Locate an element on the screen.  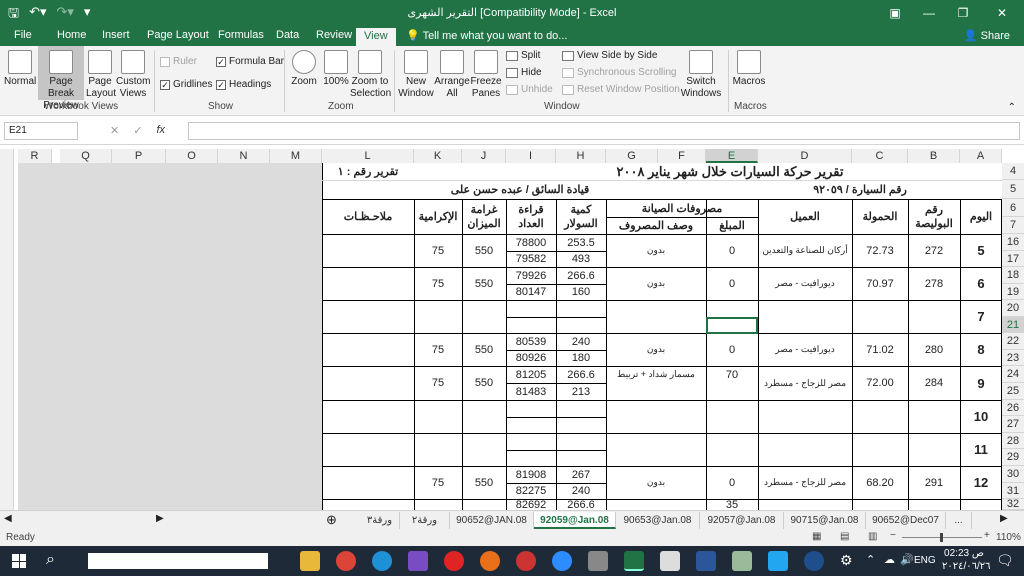
report-title: تقرير حركة السيارات خلال شهر يناير ٢٠٠٨ is located at coordinates (730, 171).